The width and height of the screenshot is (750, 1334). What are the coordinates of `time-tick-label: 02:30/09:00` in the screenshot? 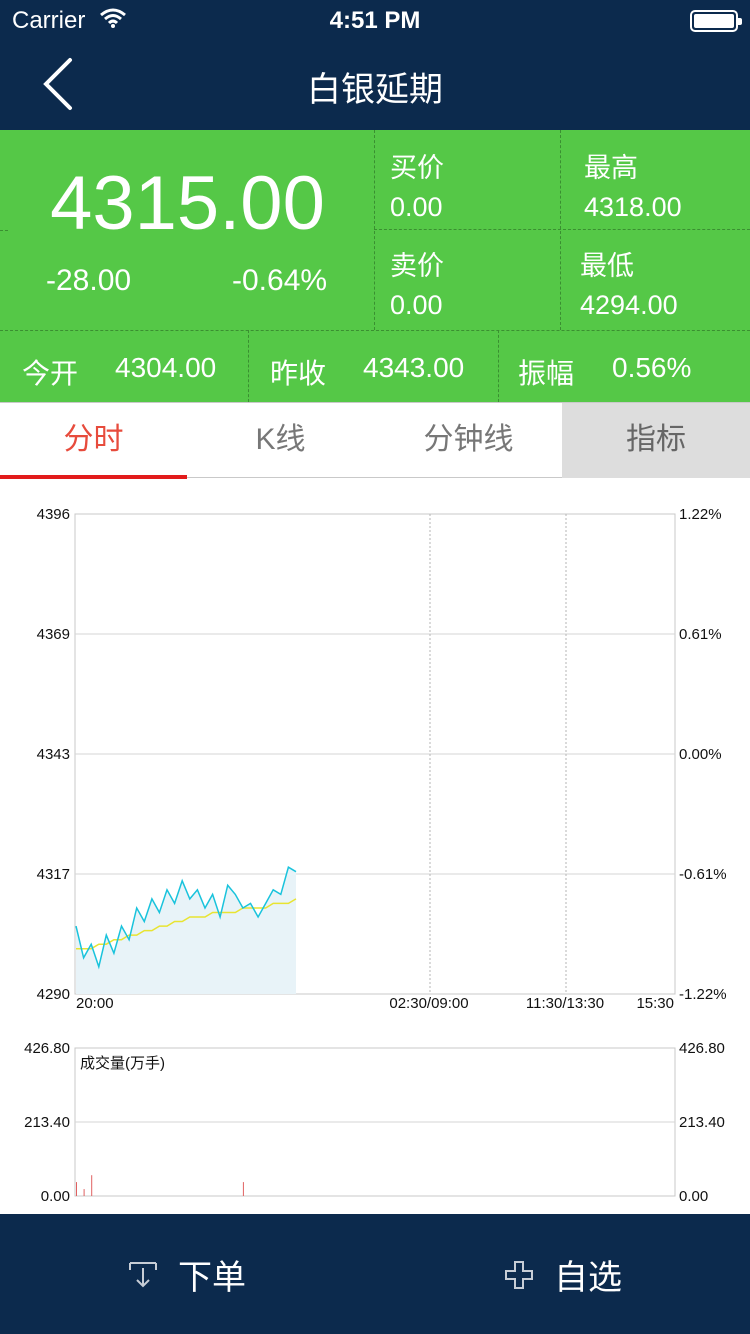 It's located at (428, 1003).